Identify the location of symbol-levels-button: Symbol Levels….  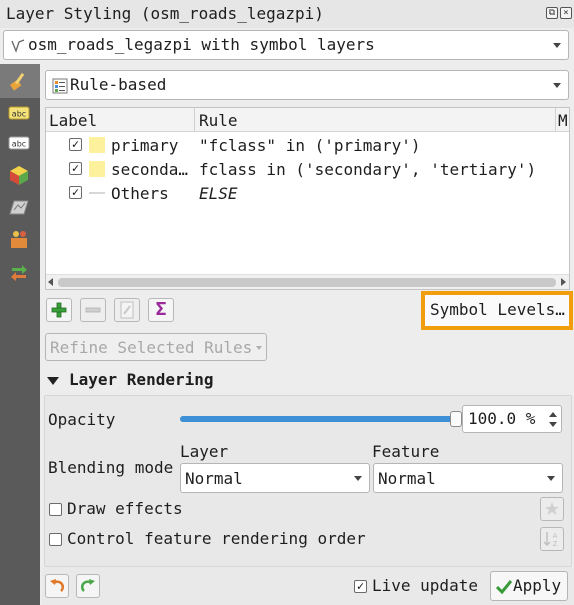
(497, 310).